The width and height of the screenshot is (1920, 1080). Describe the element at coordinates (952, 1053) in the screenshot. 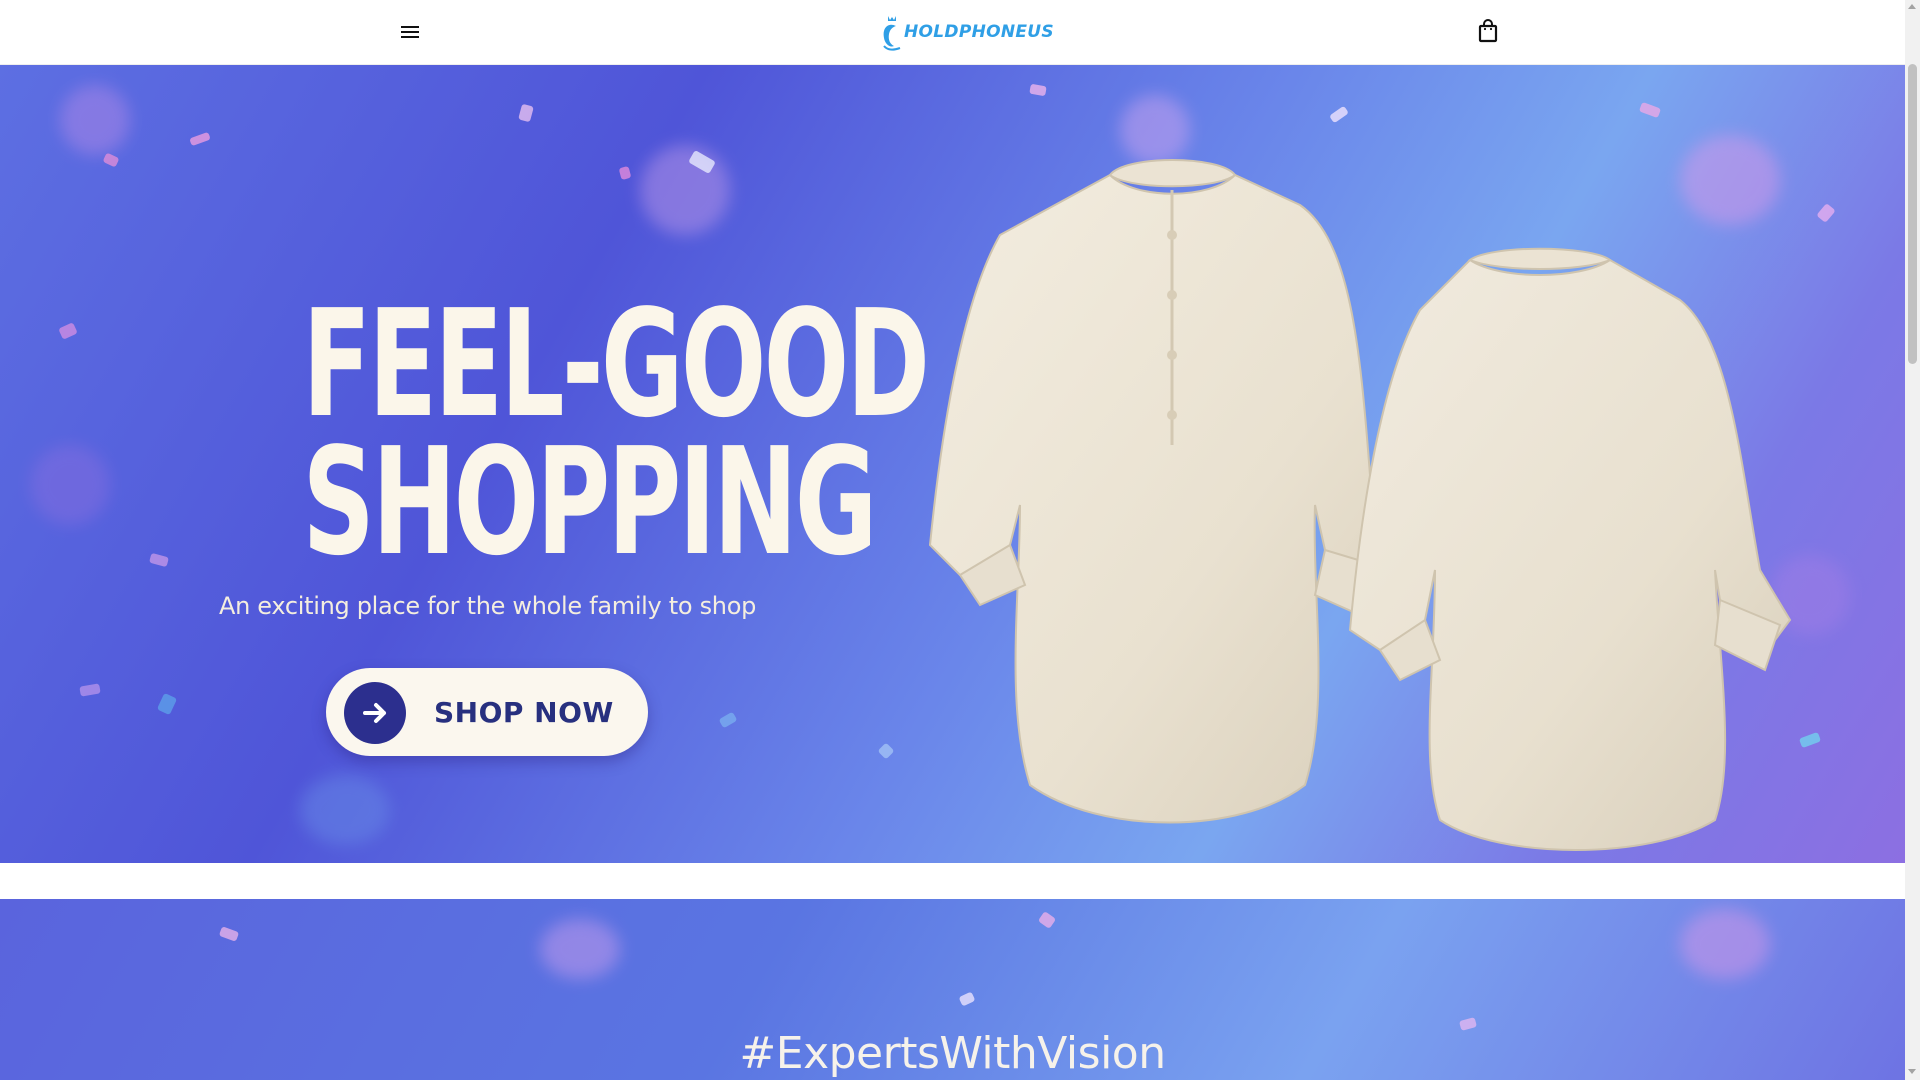

I see `experts-hashtag: #ExpertsWithVision` at that location.